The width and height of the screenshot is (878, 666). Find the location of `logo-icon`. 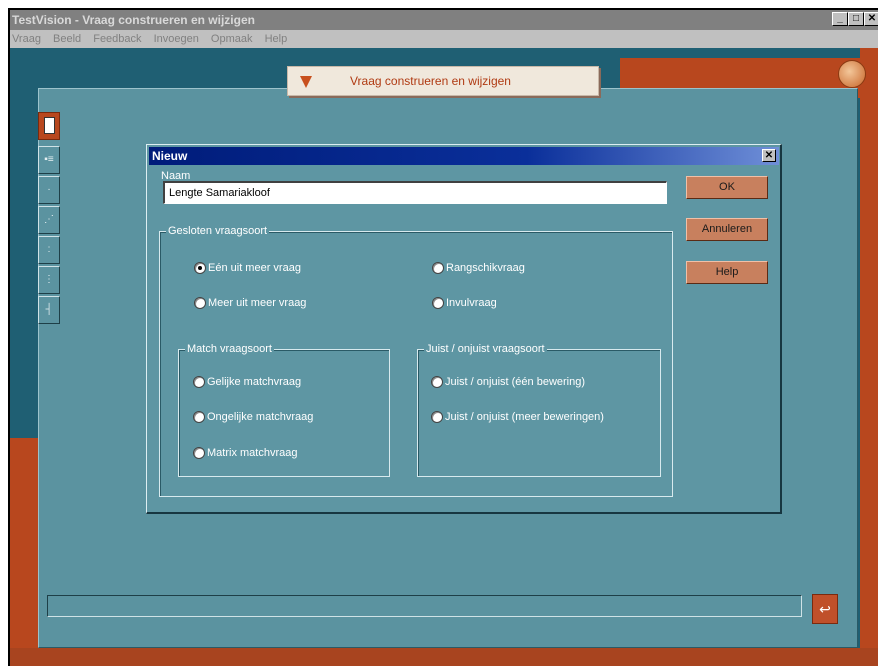

logo-icon is located at coordinates (852, 74).